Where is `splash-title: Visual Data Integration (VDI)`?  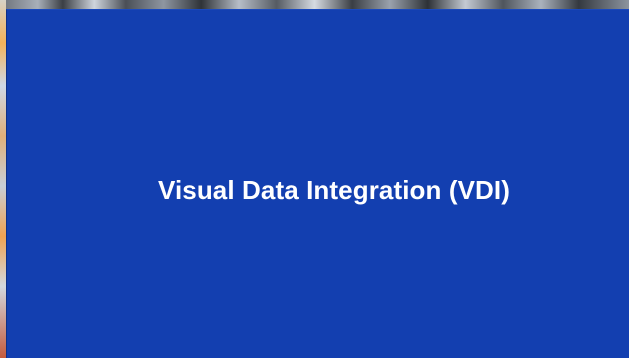 splash-title: Visual Data Integration (VDI) is located at coordinates (334, 190).